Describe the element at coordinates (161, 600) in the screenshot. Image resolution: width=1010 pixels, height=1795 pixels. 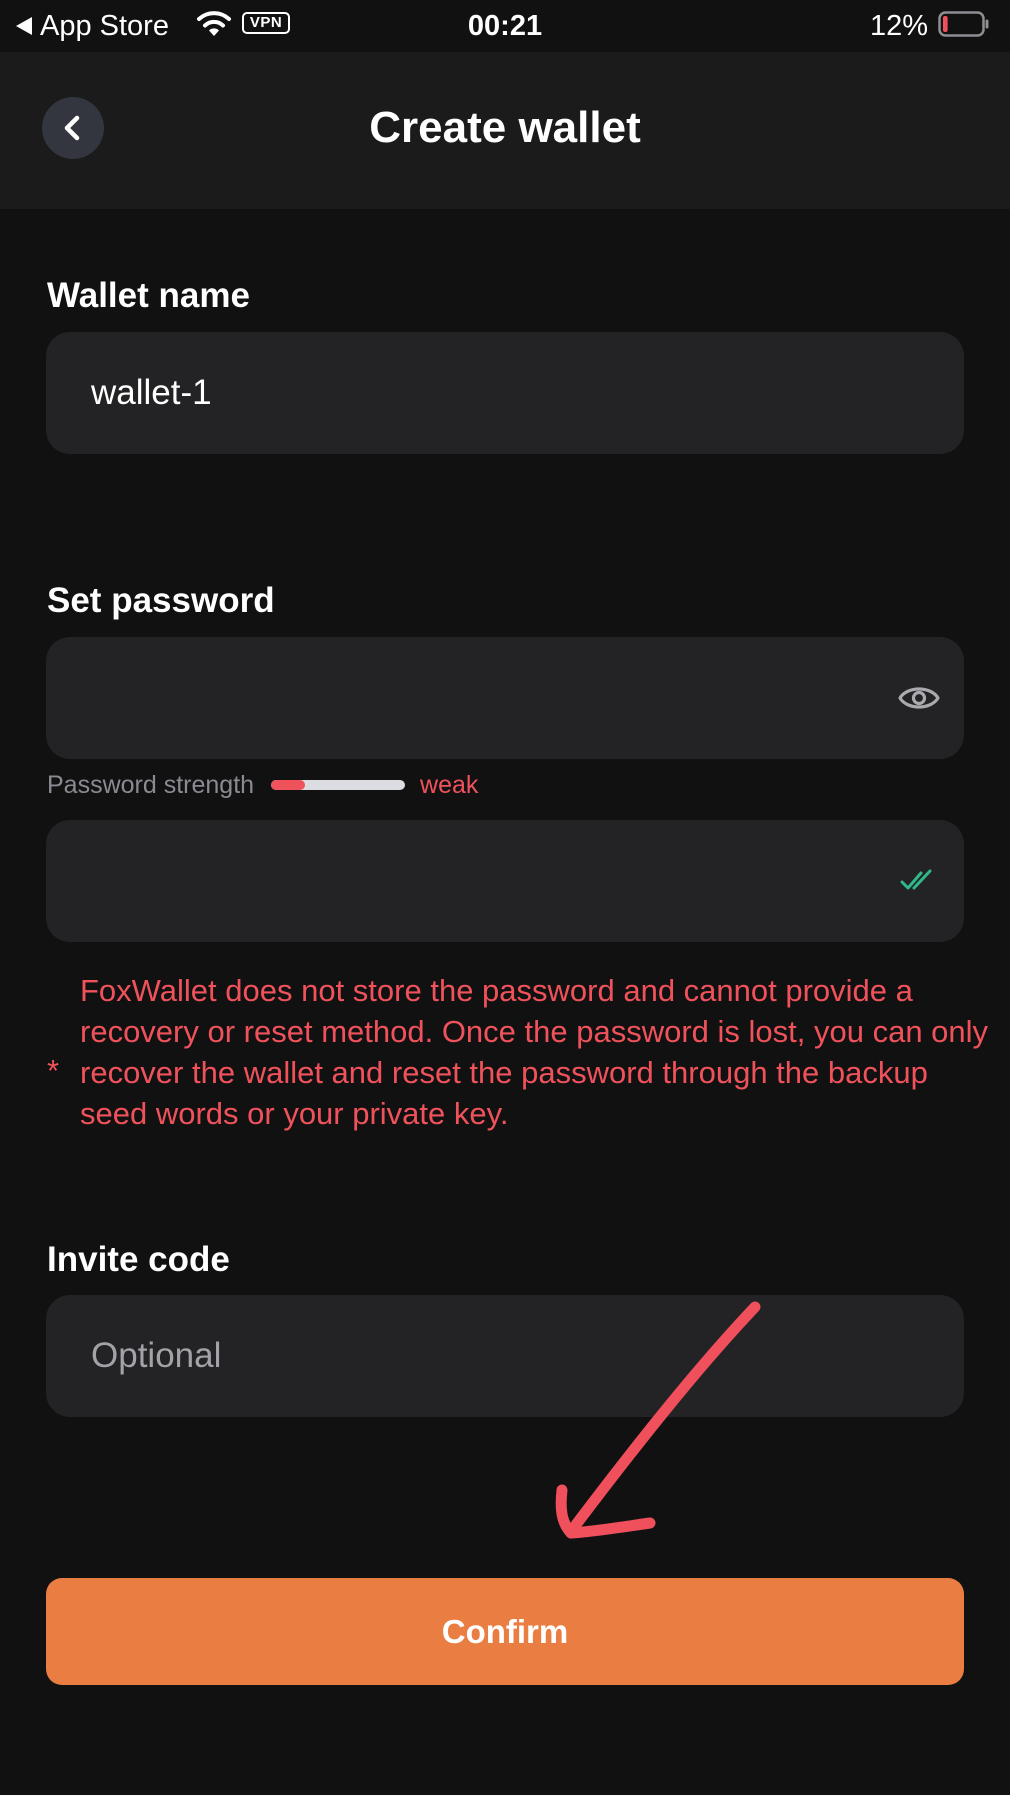
I see `set-password-label: Set password` at that location.